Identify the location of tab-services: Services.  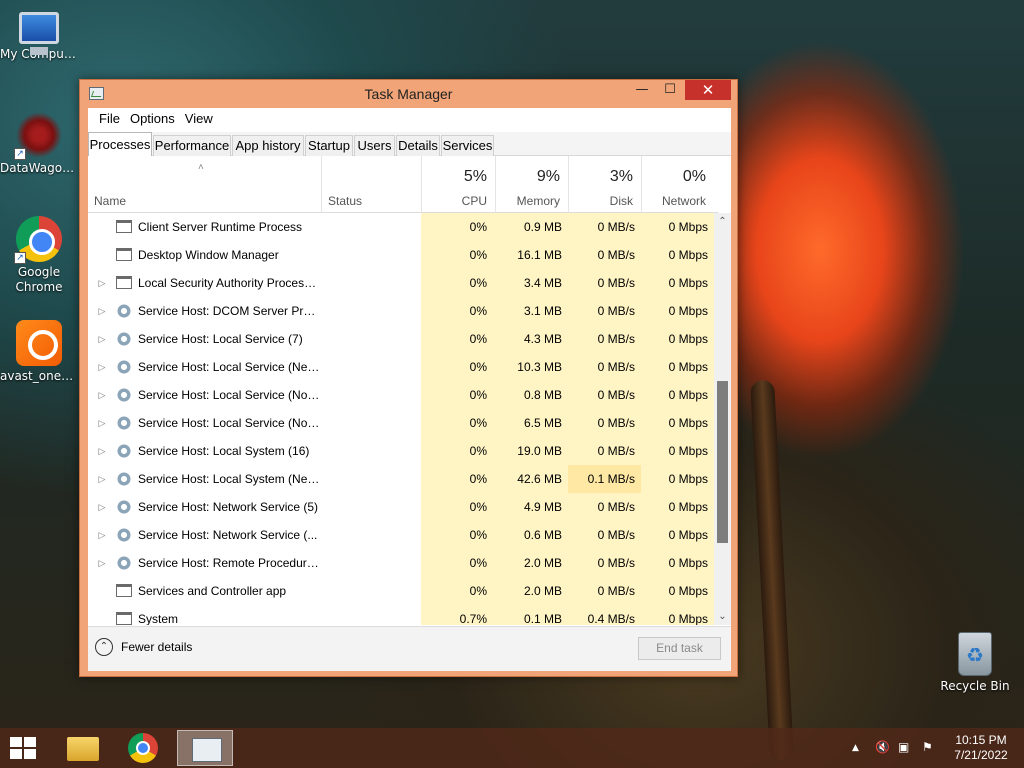
(467, 145).